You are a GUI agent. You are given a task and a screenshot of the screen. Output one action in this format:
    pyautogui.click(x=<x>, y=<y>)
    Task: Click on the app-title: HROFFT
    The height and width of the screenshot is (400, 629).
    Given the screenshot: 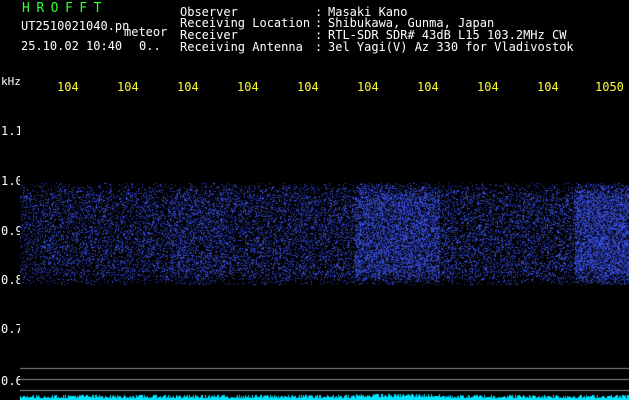 What is the action you would take?
    pyautogui.click(x=65, y=8)
    